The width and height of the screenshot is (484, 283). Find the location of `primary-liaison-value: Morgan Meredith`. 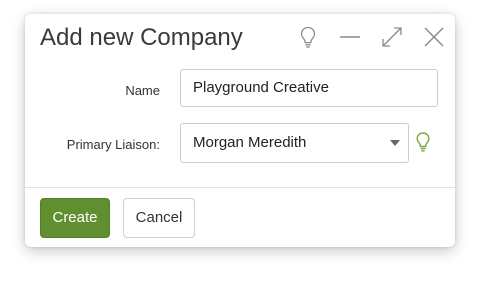

primary-liaison-value: Morgan Meredith is located at coordinates (250, 142).